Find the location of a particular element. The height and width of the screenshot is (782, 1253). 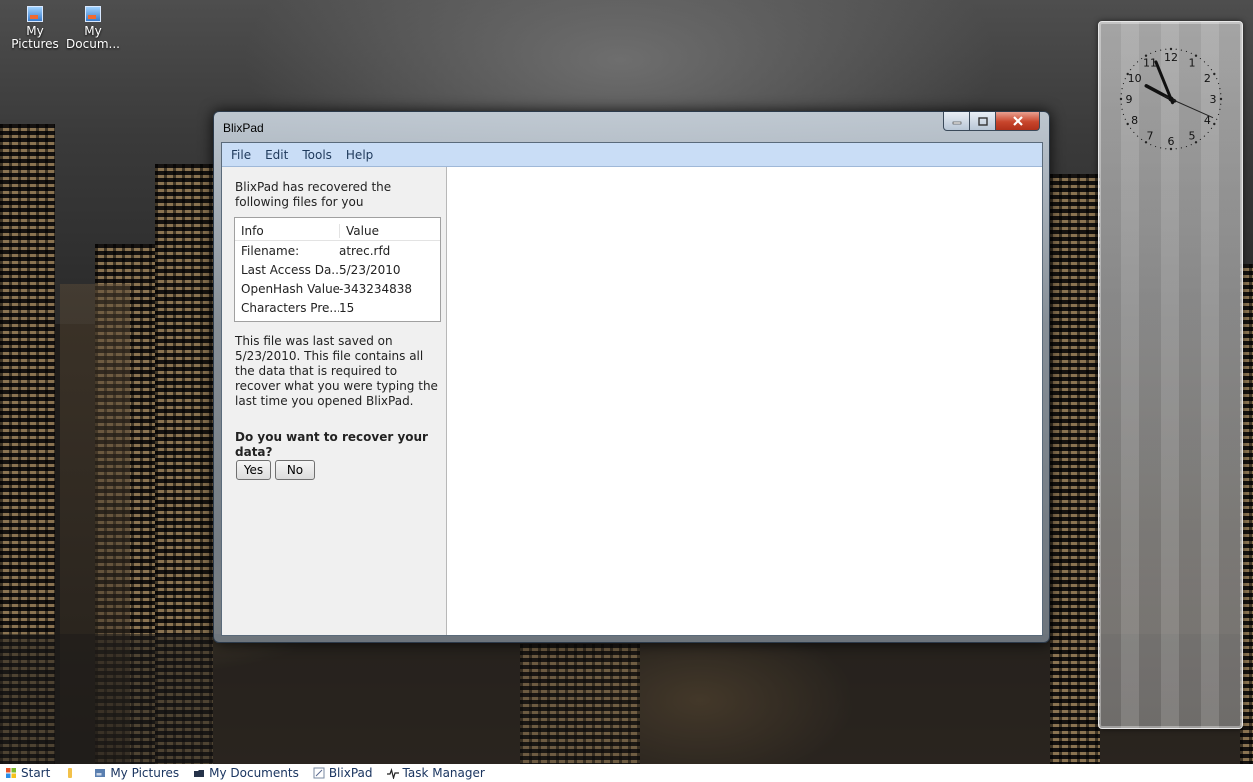

recover-question: Do you want to recover your data? is located at coordinates (331, 444).